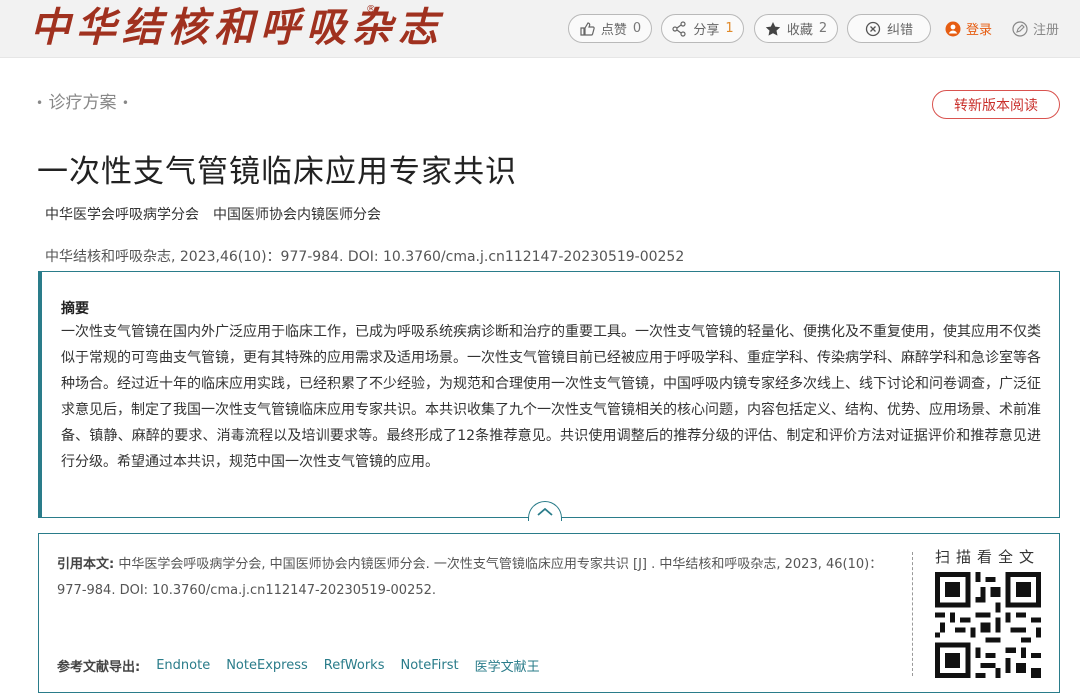 This screenshot has width=1080, height=699. I want to click on correct-button: 纠错, so click(889, 28).